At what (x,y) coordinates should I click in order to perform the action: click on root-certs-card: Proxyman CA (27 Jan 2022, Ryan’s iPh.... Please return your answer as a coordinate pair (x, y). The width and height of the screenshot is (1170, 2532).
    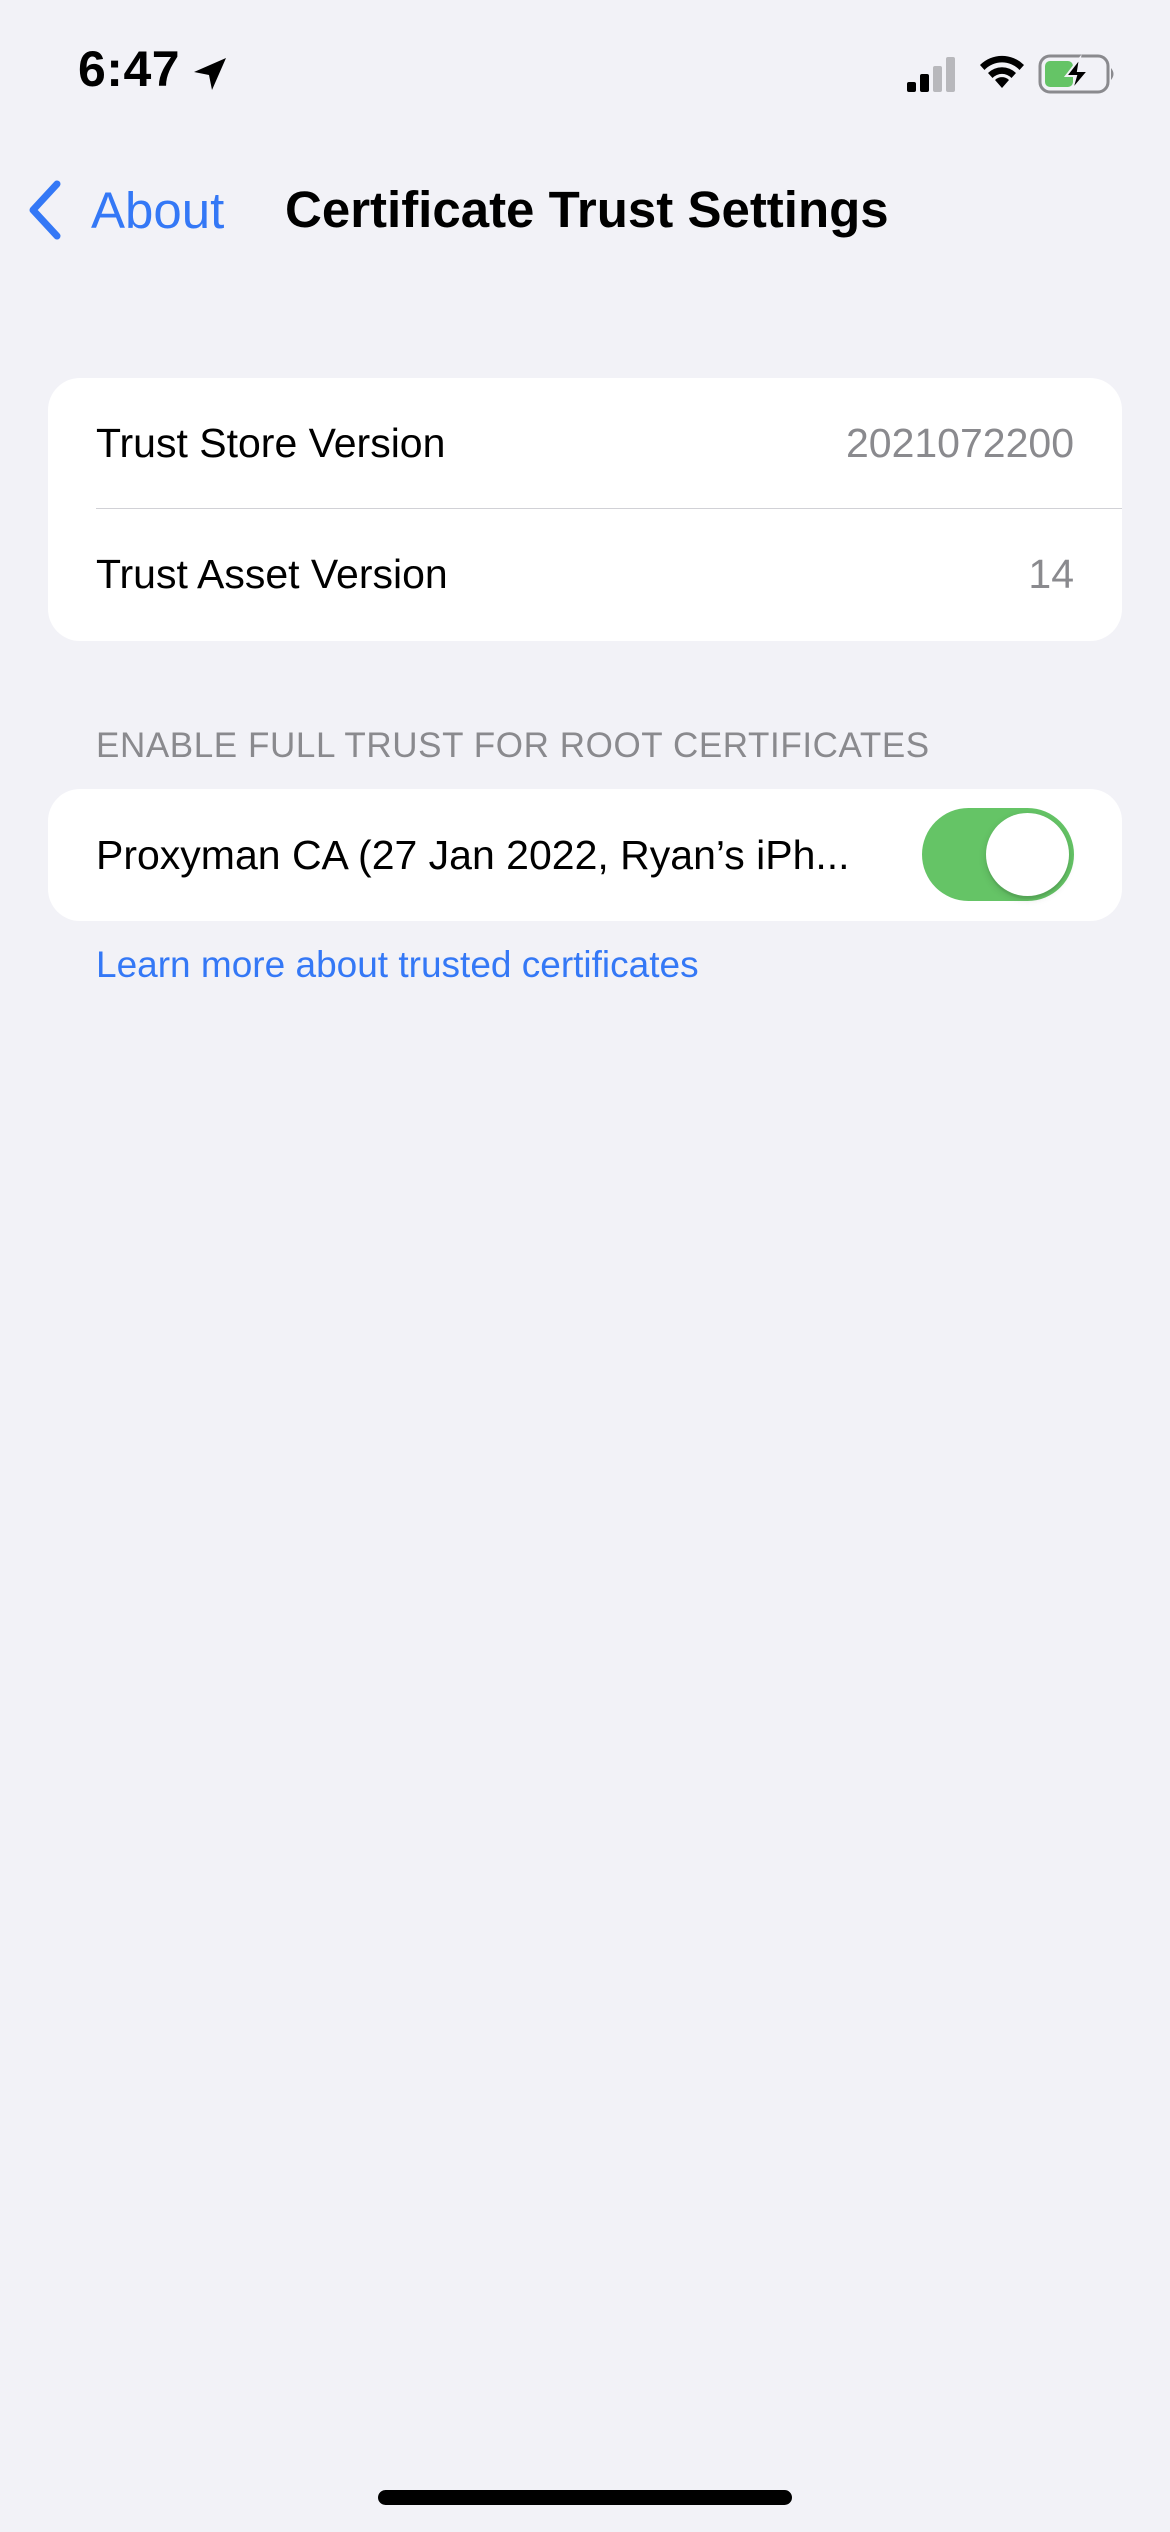
    Looking at the image, I should click on (585, 855).